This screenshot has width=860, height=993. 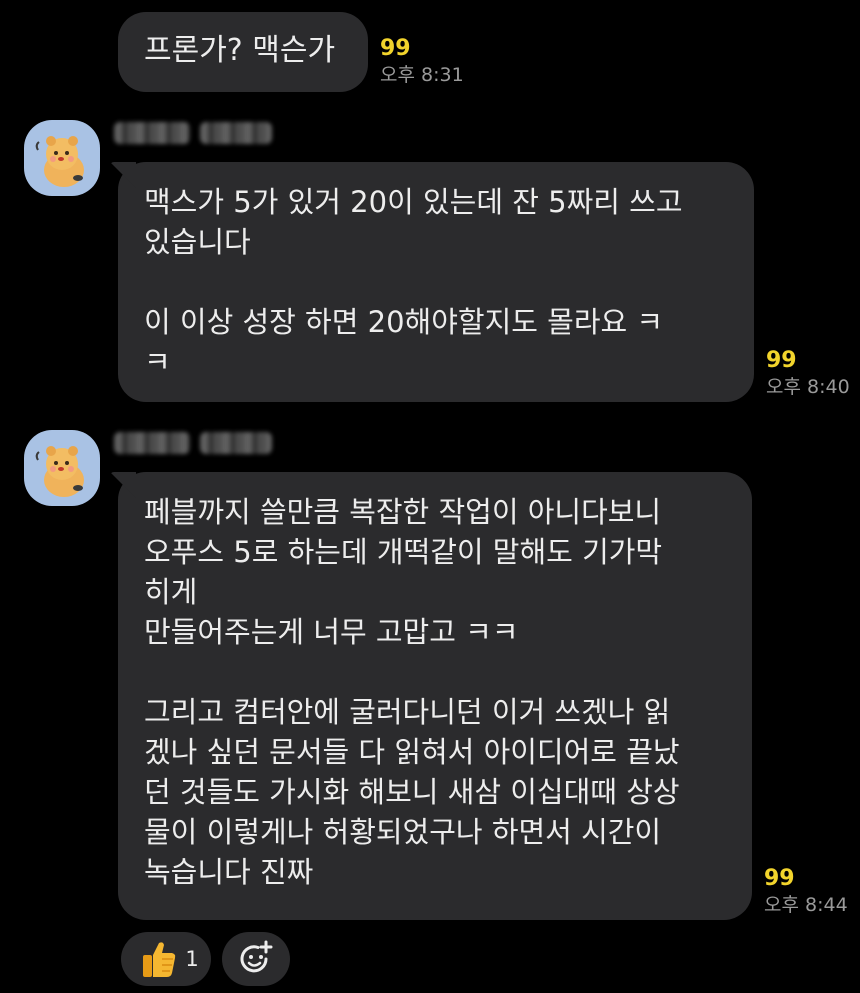 I want to click on message-time: 오후 8:44, so click(x=806, y=905).